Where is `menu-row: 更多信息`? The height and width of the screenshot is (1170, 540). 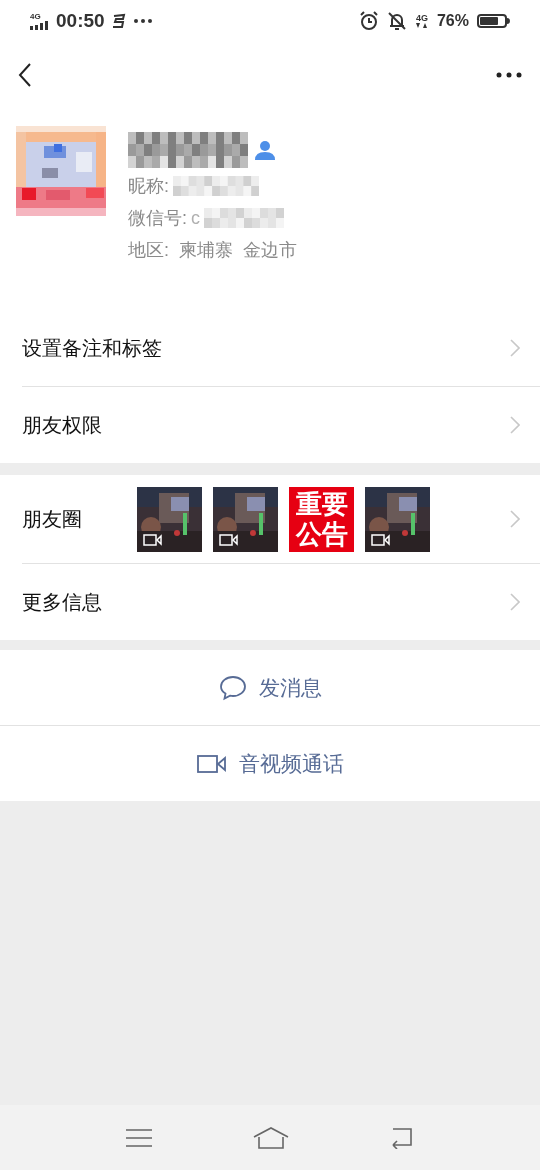 menu-row: 更多信息 is located at coordinates (270, 602).